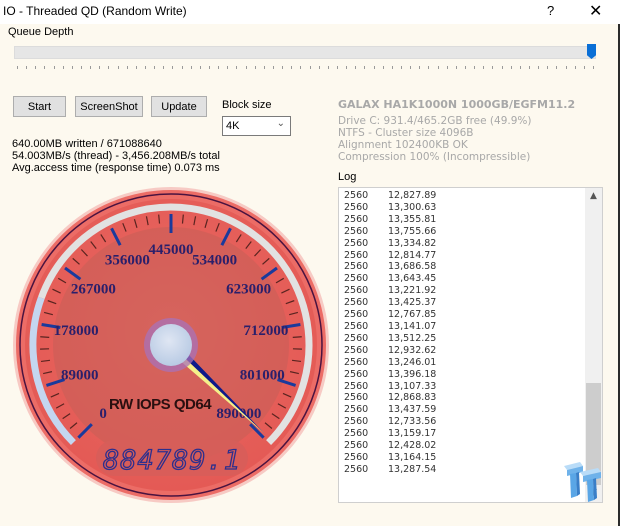 The image size is (620, 526). What do you see at coordinates (248, 290) in the screenshot?
I see `gauge-tick-label: 623000` at bounding box center [248, 290].